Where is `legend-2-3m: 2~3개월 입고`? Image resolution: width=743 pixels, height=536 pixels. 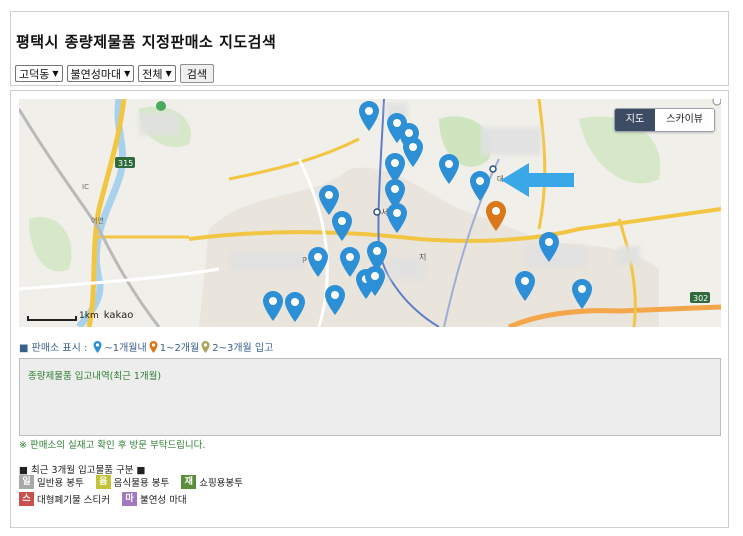
legend-2-3m: 2~3개월 입고 is located at coordinates (243, 348).